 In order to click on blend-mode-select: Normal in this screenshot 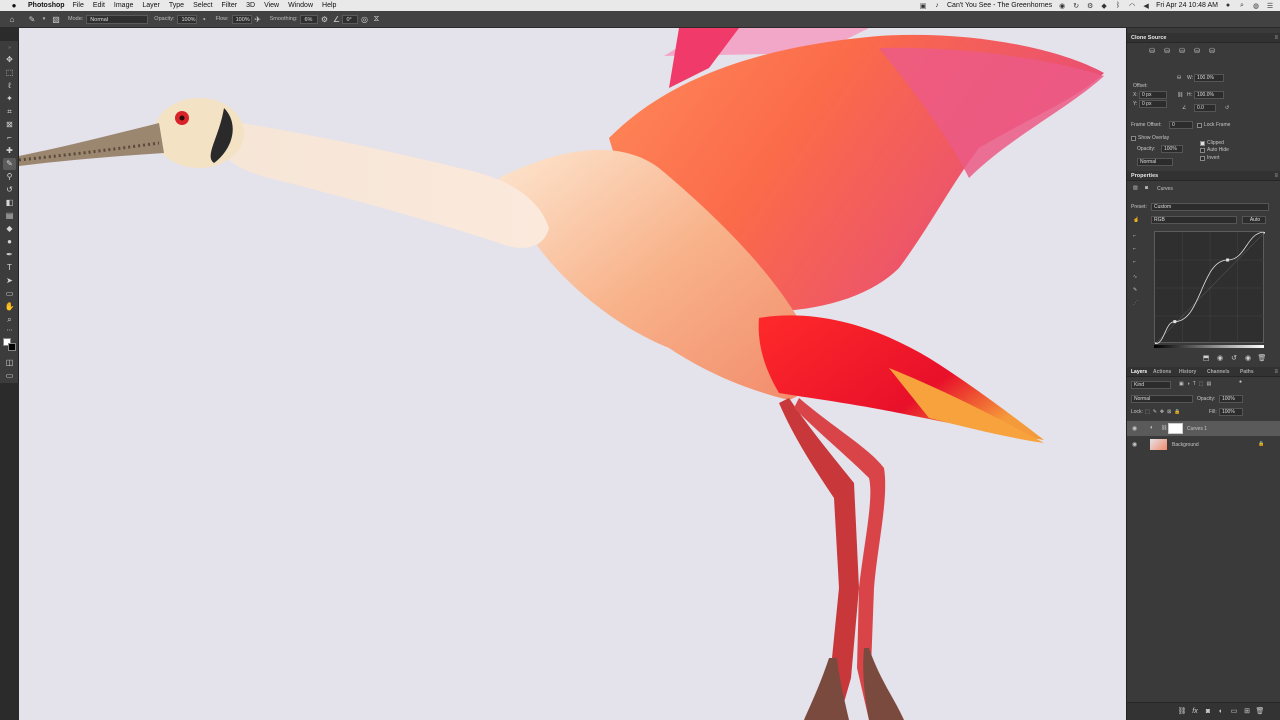, I will do `click(1162, 399)`.